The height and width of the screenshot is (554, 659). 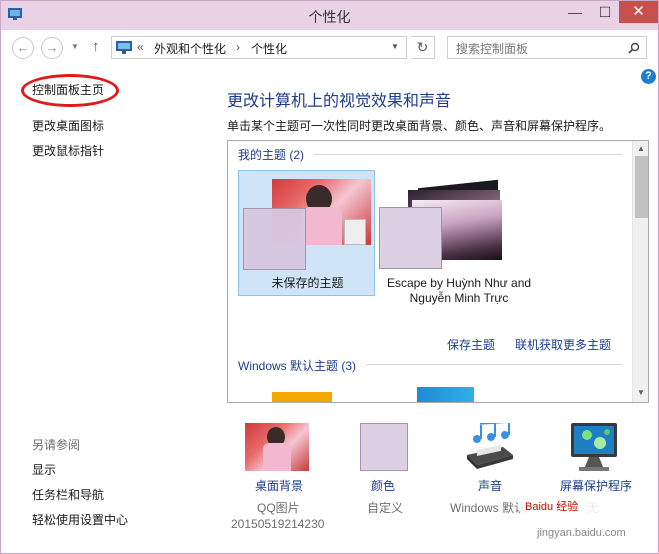 I want to click on recent-locations-chevron-icon: ▼, so click(x=75, y=46).